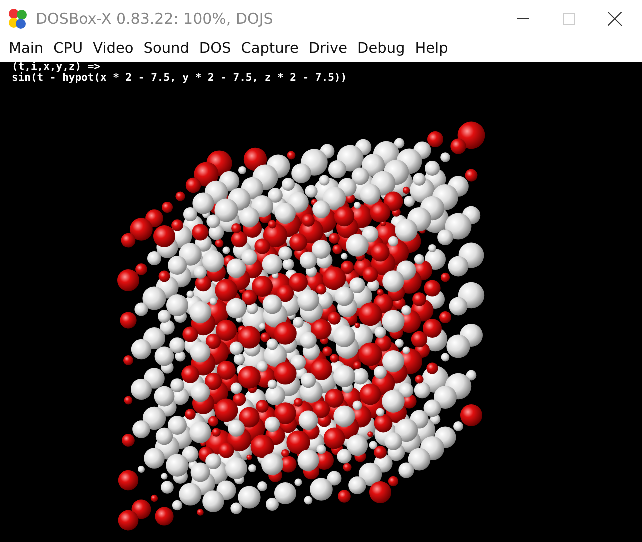 The width and height of the screenshot is (642, 542). Describe the element at coordinates (166, 50) in the screenshot. I see `menu-item: Sound` at that location.